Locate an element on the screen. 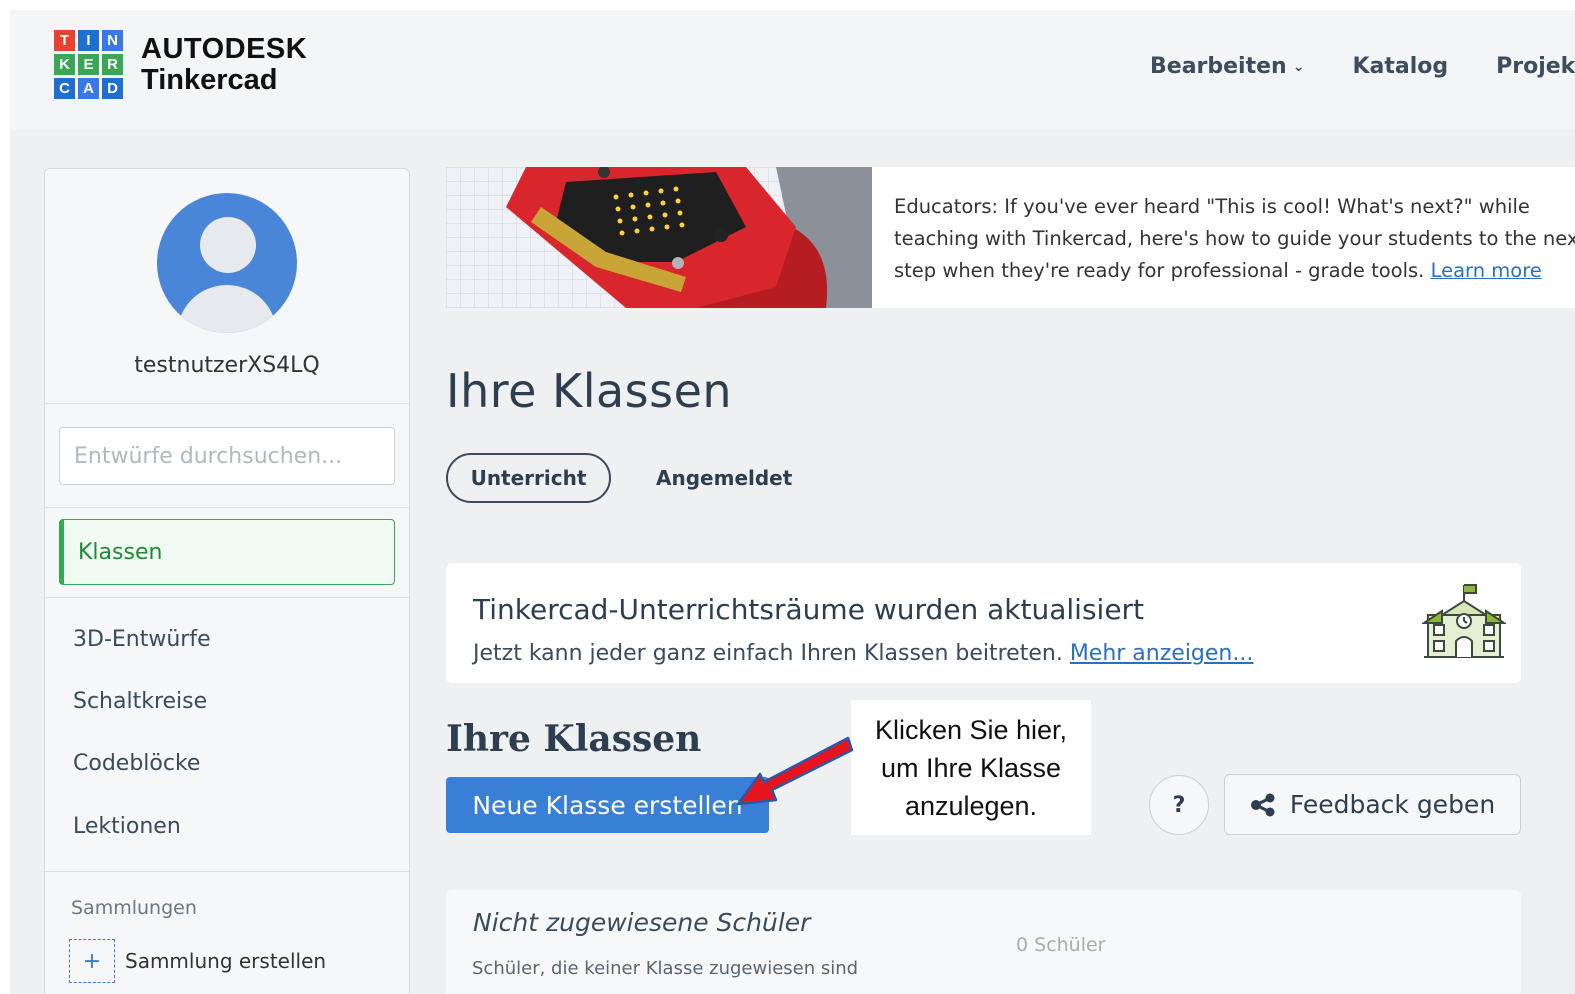 Image resolution: width=1575 pixels, height=994 pixels. avatar-head-shape is located at coordinates (228, 245).